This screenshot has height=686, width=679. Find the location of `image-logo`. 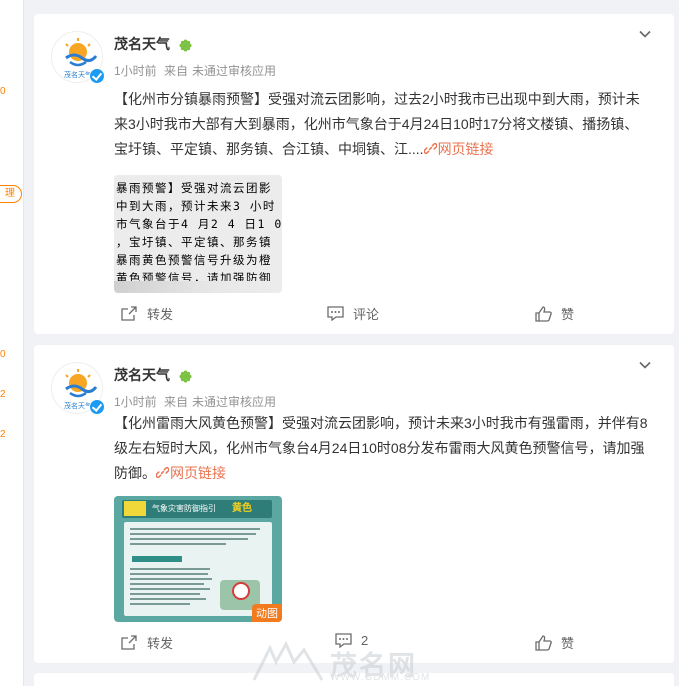

image-logo is located at coordinates (135, 508).